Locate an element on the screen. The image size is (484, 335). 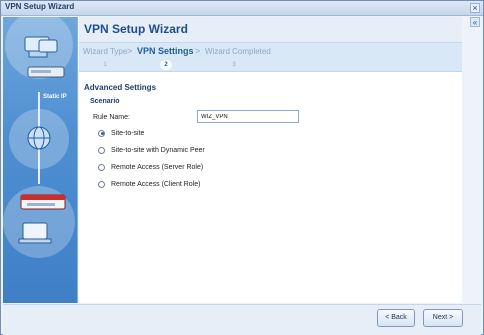
option-site-to-site-dynamic-peer: Site-to-site with Dynamic Peer is located at coordinates (151, 150).